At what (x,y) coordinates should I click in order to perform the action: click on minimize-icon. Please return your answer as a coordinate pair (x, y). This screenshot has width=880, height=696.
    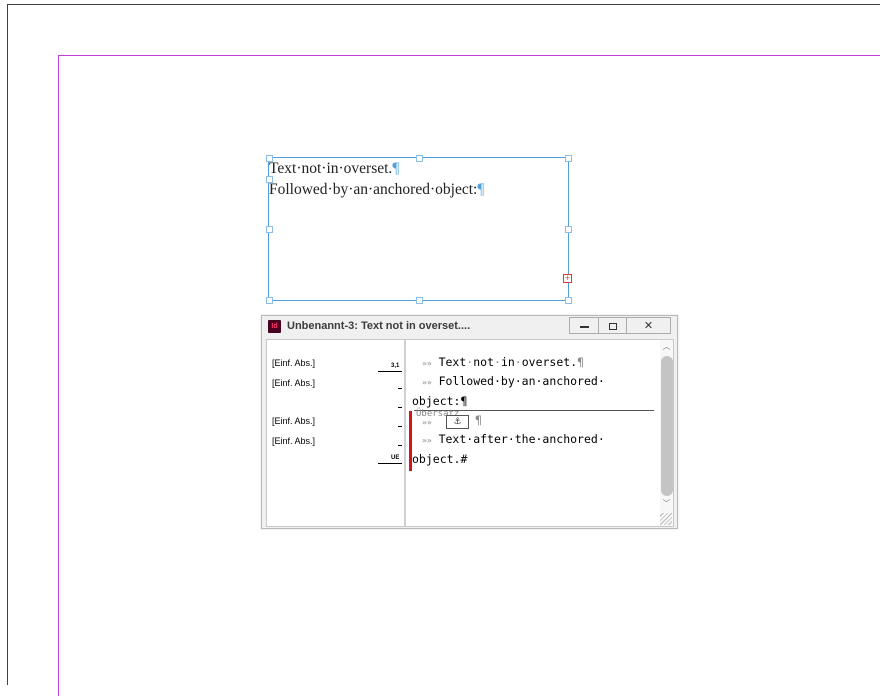
    Looking at the image, I should click on (584, 327).